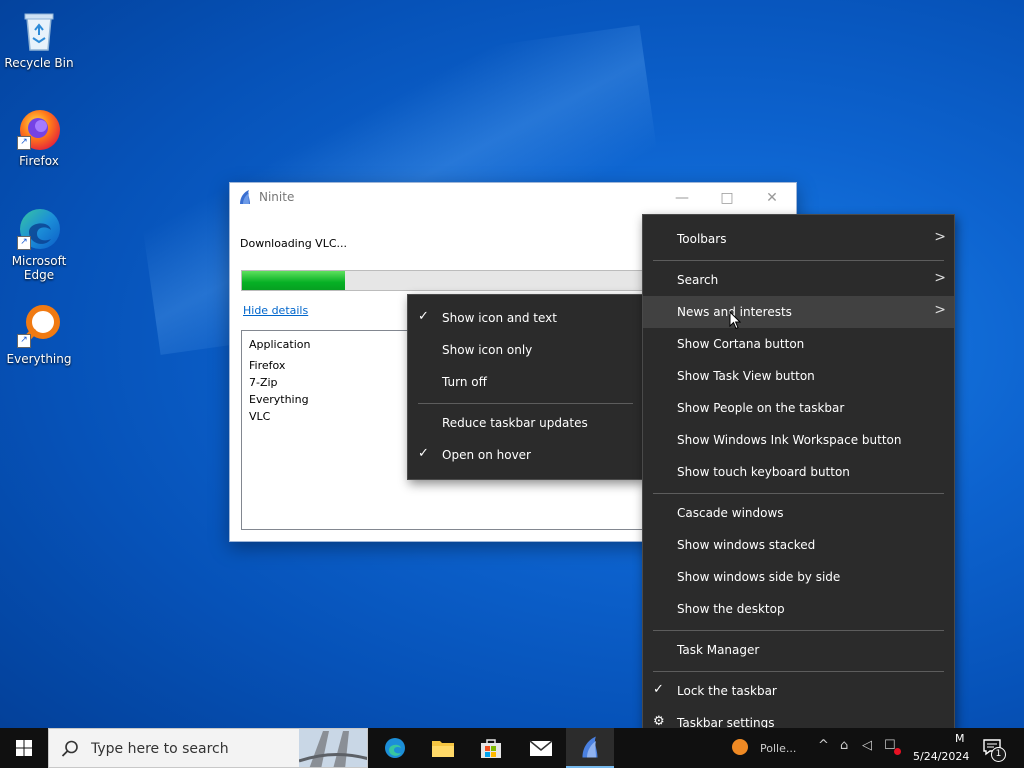 This screenshot has height=768, width=1024. Describe the element at coordinates (333, 748) in the screenshot. I see `search-highlight-bridge-icon` at that location.